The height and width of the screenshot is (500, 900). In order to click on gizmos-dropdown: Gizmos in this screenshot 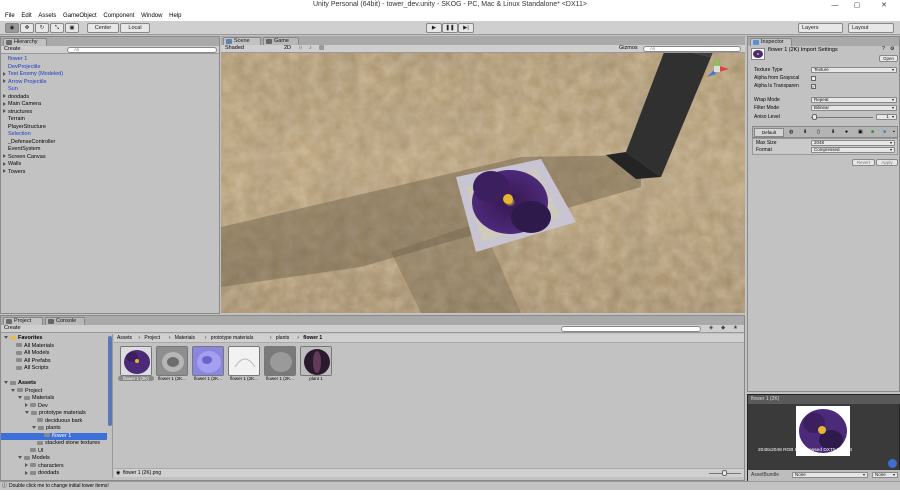, I will do `click(628, 48)`.